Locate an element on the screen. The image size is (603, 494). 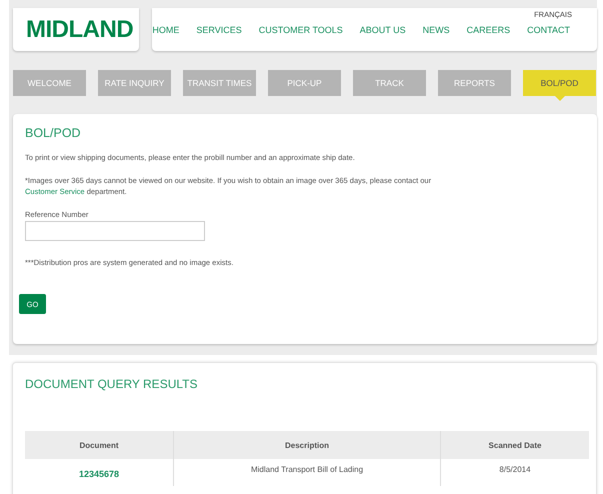
section-title: BOL/POD is located at coordinates (53, 133).